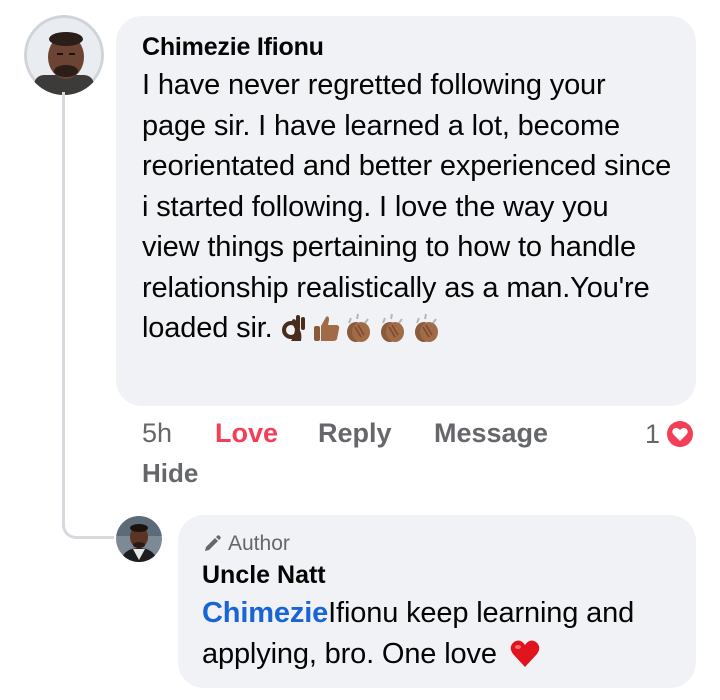  What do you see at coordinates (213, 543) in the screenshot?
I see `pencil-icon` at bounding box center [213, 543].